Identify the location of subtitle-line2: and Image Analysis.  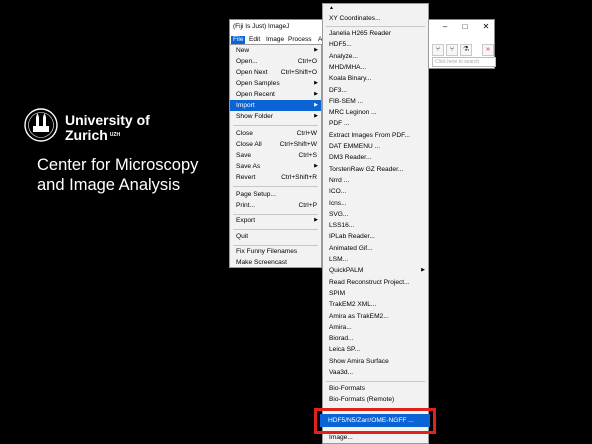
(109, 185).